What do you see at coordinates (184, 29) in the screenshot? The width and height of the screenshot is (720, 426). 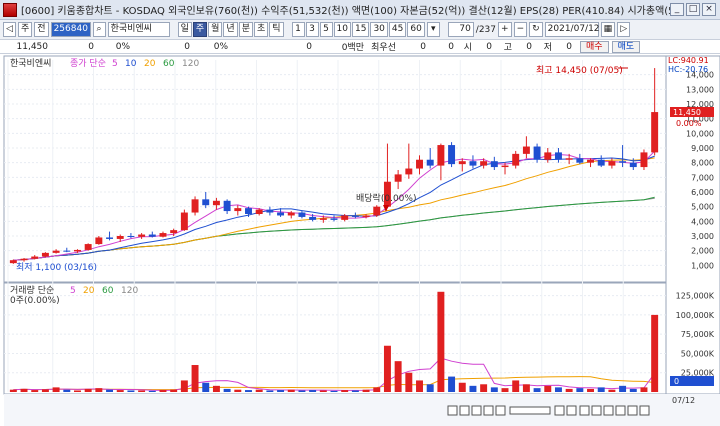 I see `period-button: 일` at bounding box center [184, 29].